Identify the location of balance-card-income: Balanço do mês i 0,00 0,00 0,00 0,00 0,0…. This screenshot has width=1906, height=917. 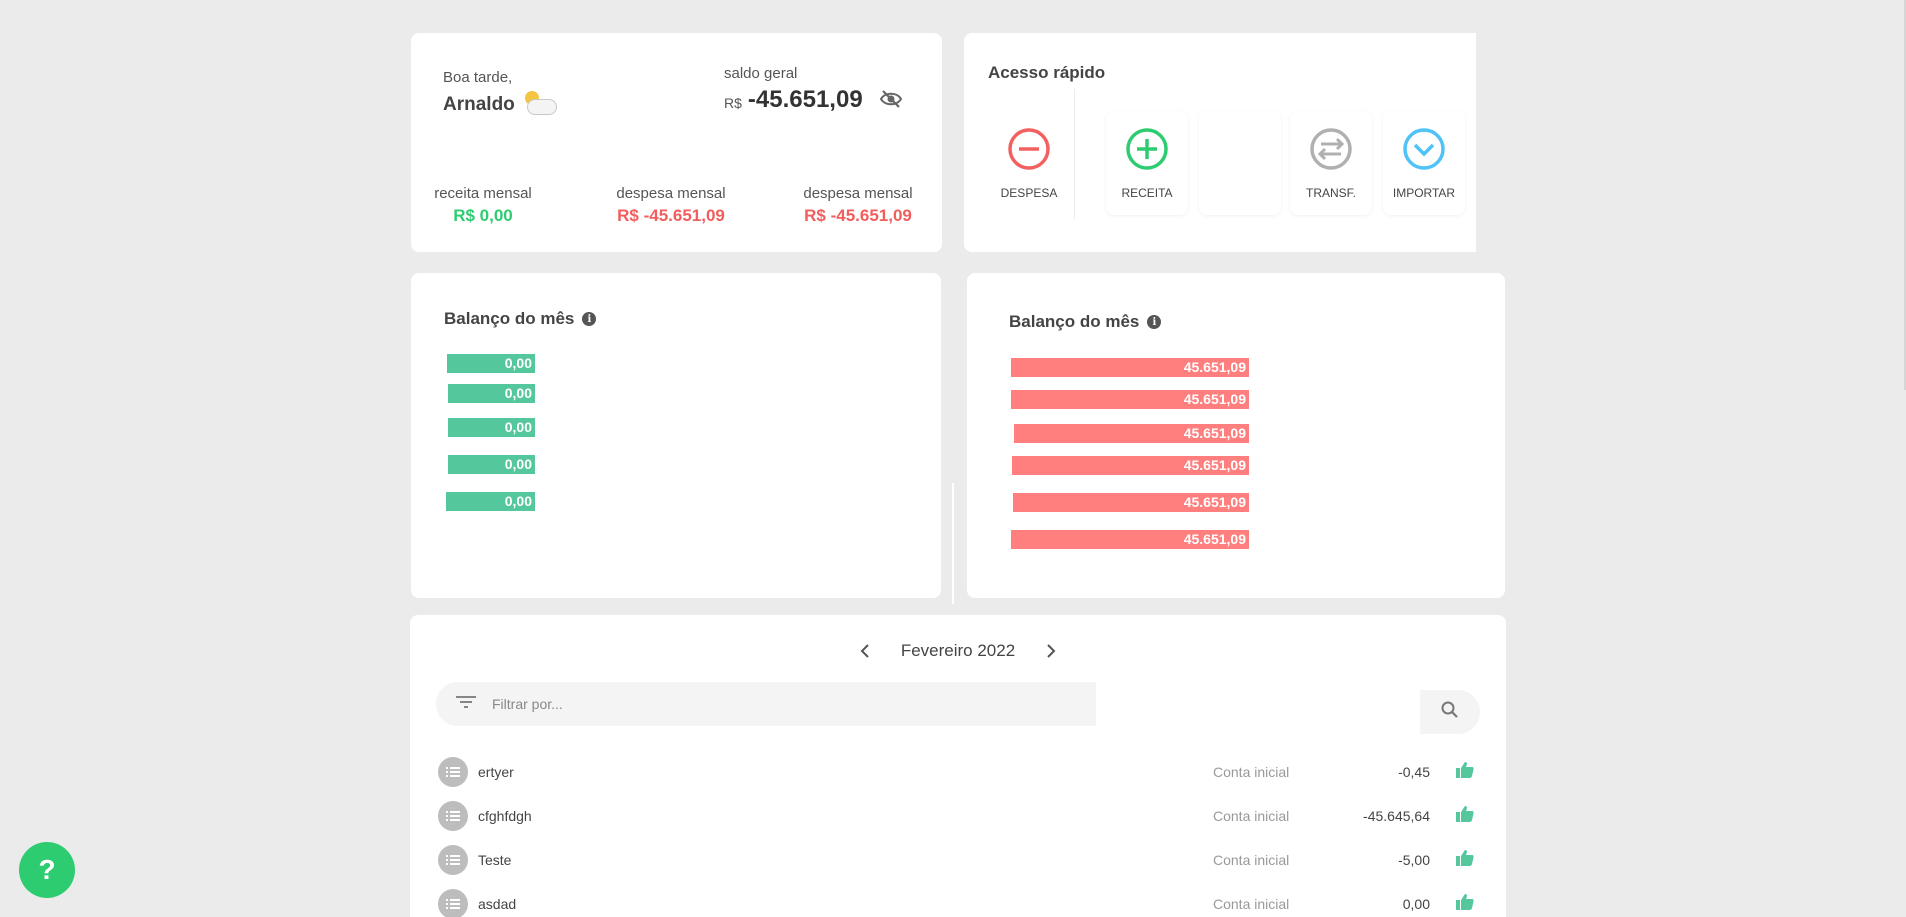
(676, 435).